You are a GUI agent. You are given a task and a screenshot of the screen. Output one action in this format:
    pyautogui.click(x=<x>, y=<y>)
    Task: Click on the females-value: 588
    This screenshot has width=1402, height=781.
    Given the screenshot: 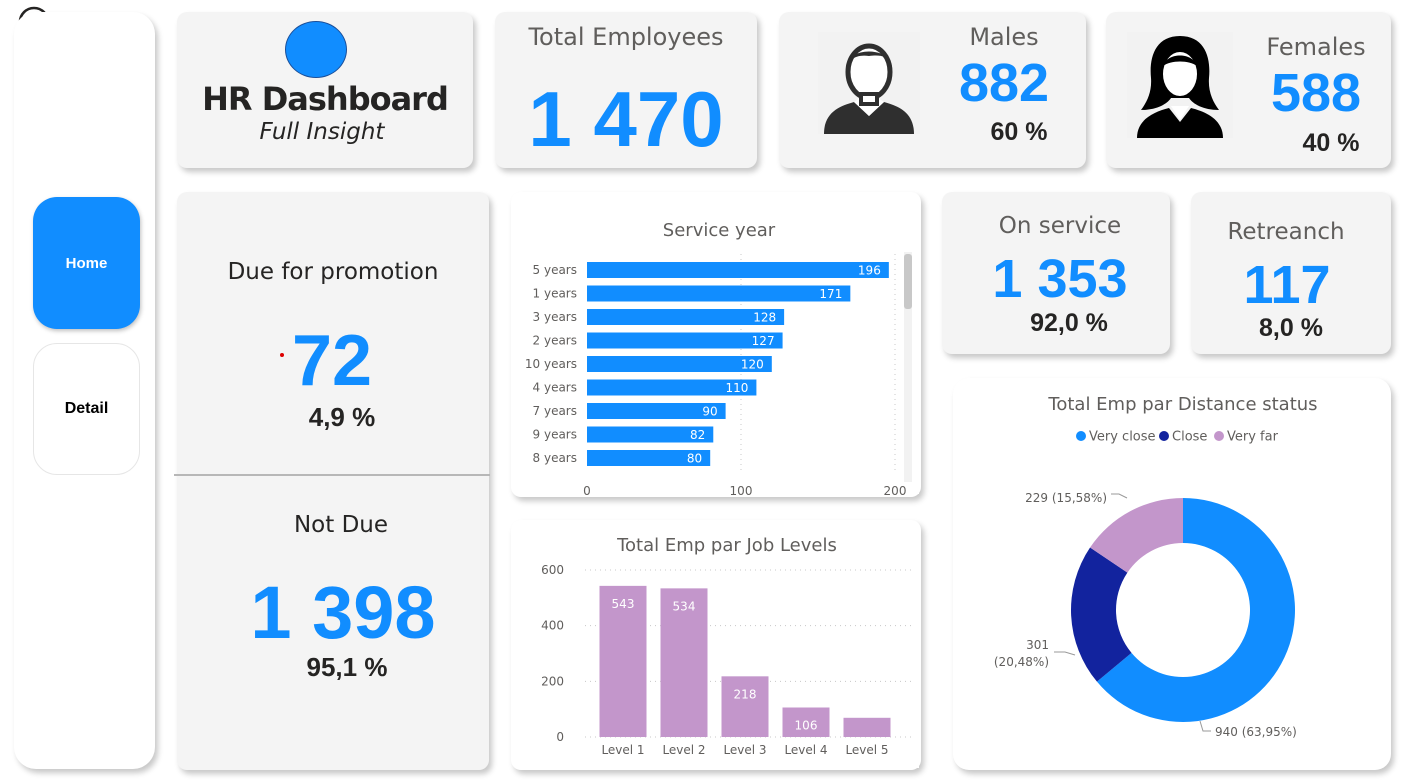 What is the action you would take?
    pyautogui.click(x=1316, y=93)
    